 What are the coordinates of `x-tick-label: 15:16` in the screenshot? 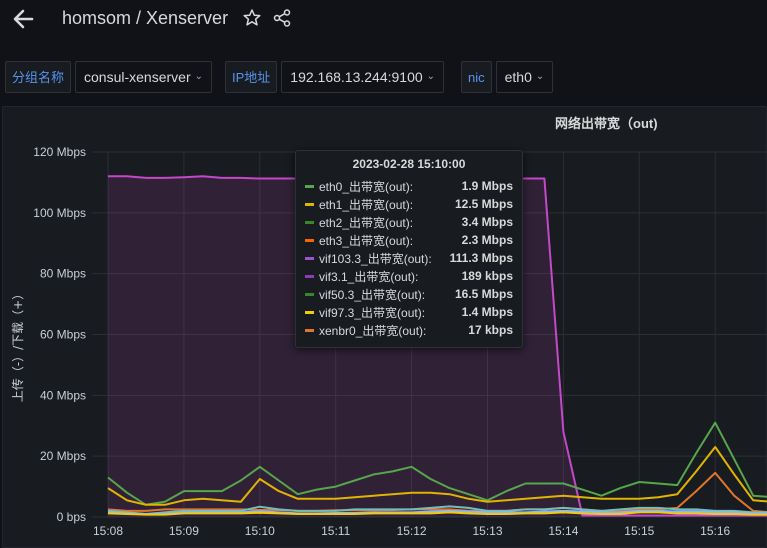 It's located at (715, 531).